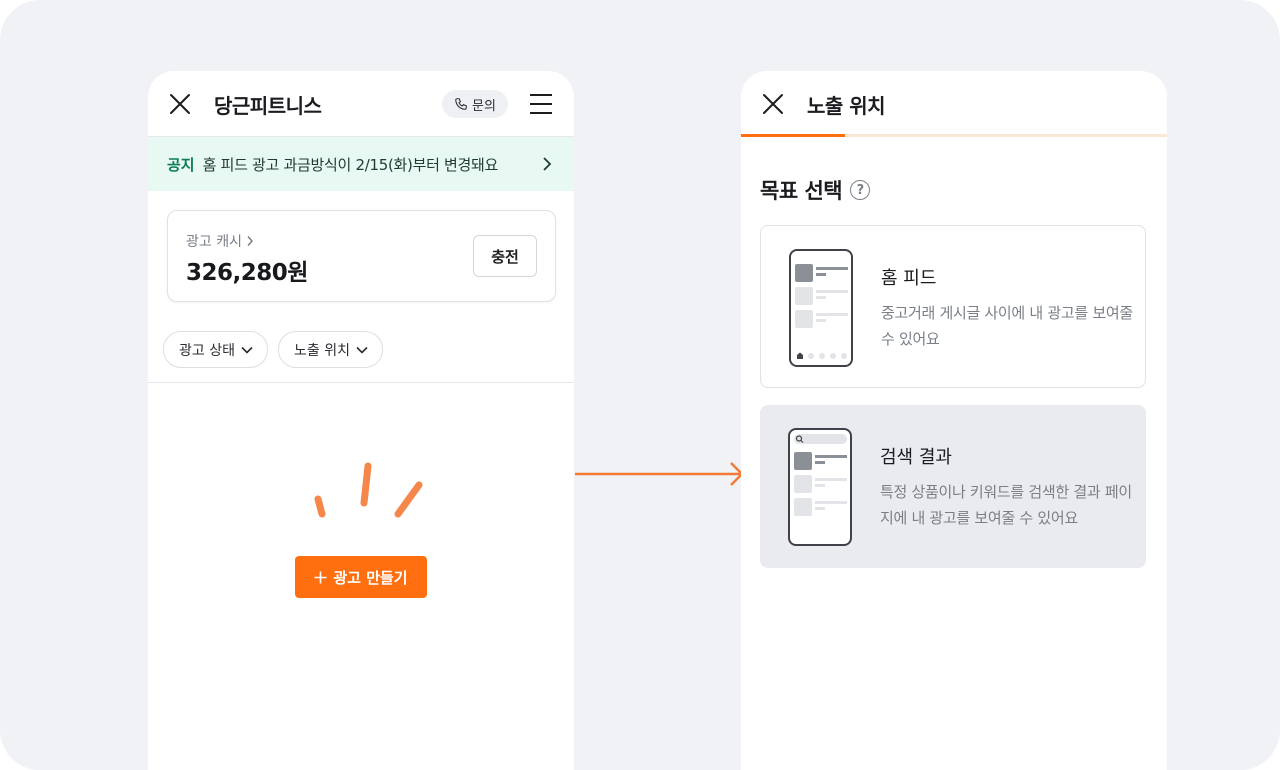  Describe the element at coordinates (361, 104) in the screenshot. I see `header: 당근피트니스 문의` at that location.